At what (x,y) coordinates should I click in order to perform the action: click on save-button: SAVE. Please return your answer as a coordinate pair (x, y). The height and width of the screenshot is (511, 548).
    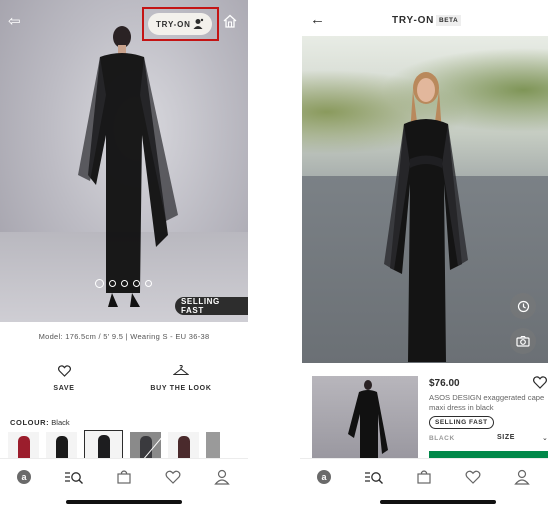
    Looking at the image, I should click on (64, 378).